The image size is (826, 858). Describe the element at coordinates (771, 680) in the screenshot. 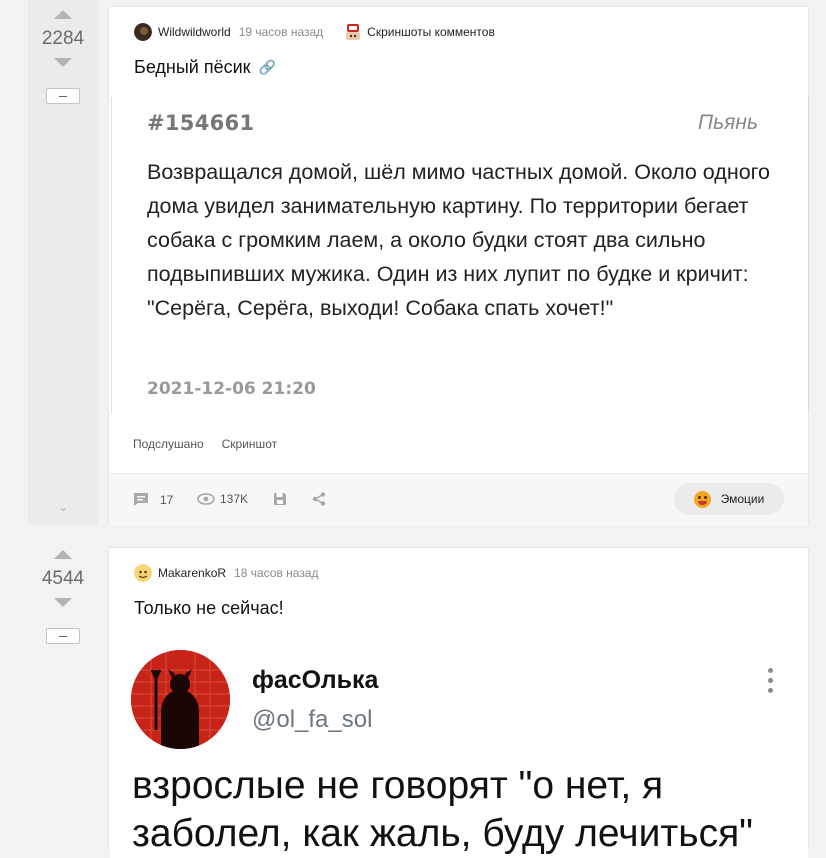

I see `more-options-icon` at that location.